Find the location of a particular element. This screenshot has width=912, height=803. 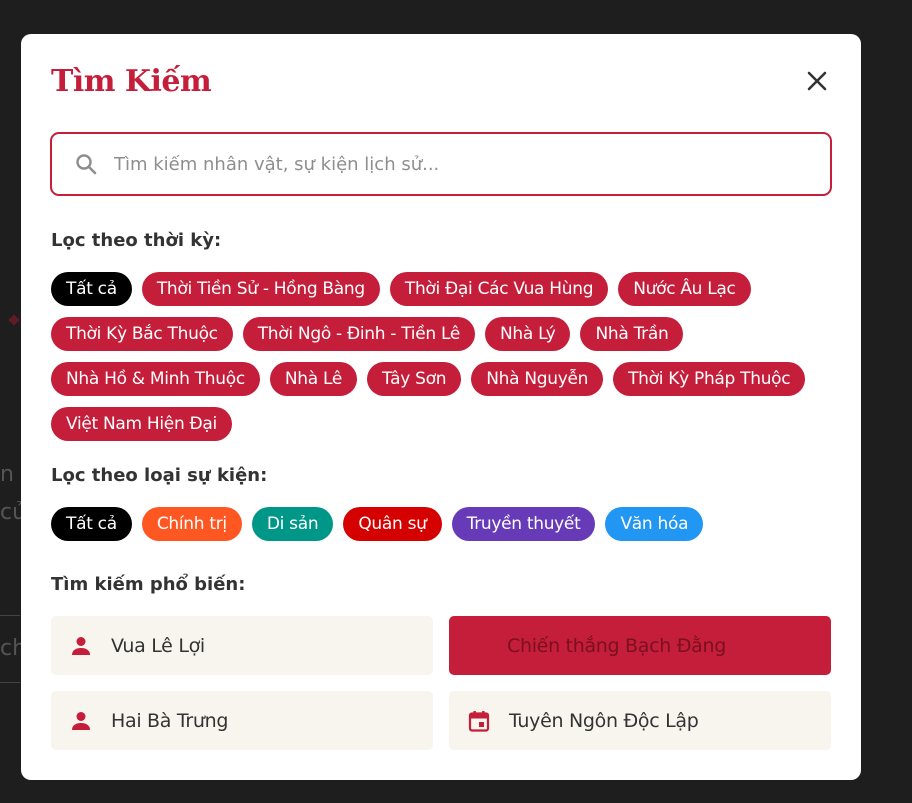

period-filter-chip: Việt Nam Hiện Đại is located at coordinates (141, 424).